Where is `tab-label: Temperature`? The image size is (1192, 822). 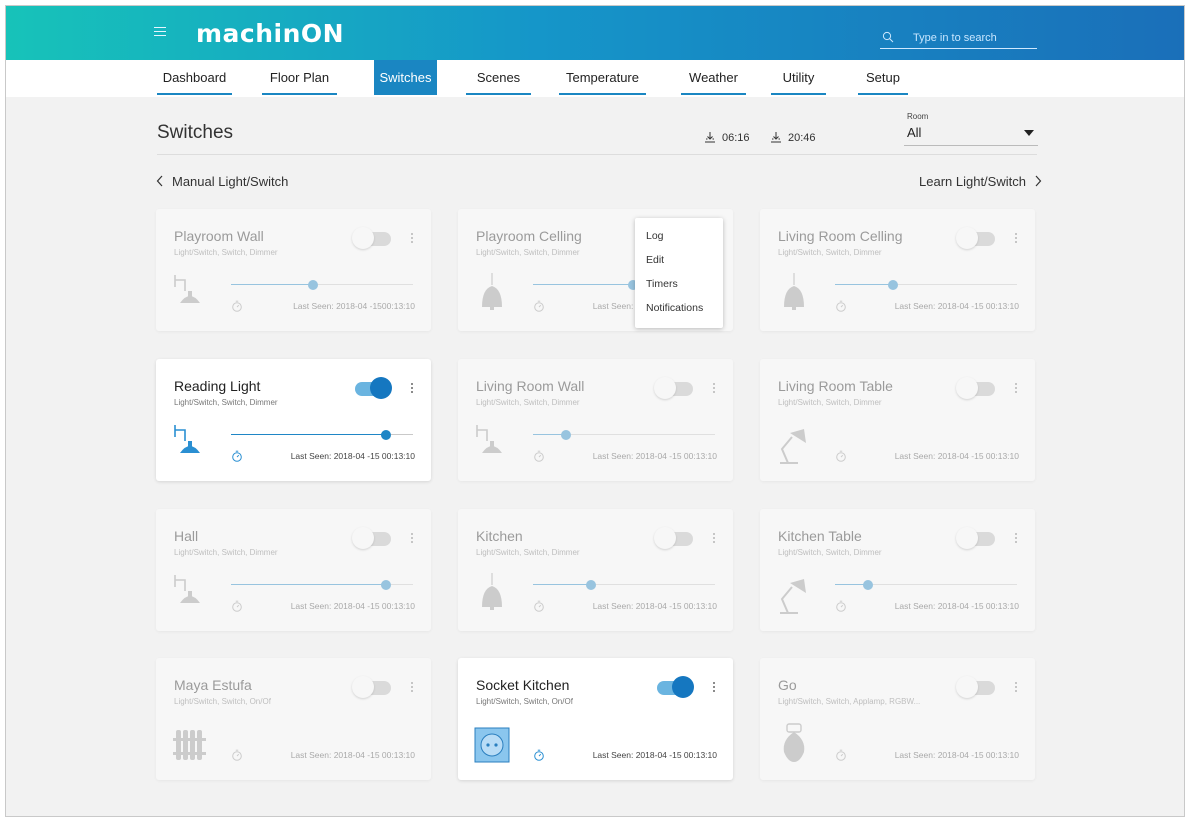 tab-label: Temperature is located at coordinates (602, 77).